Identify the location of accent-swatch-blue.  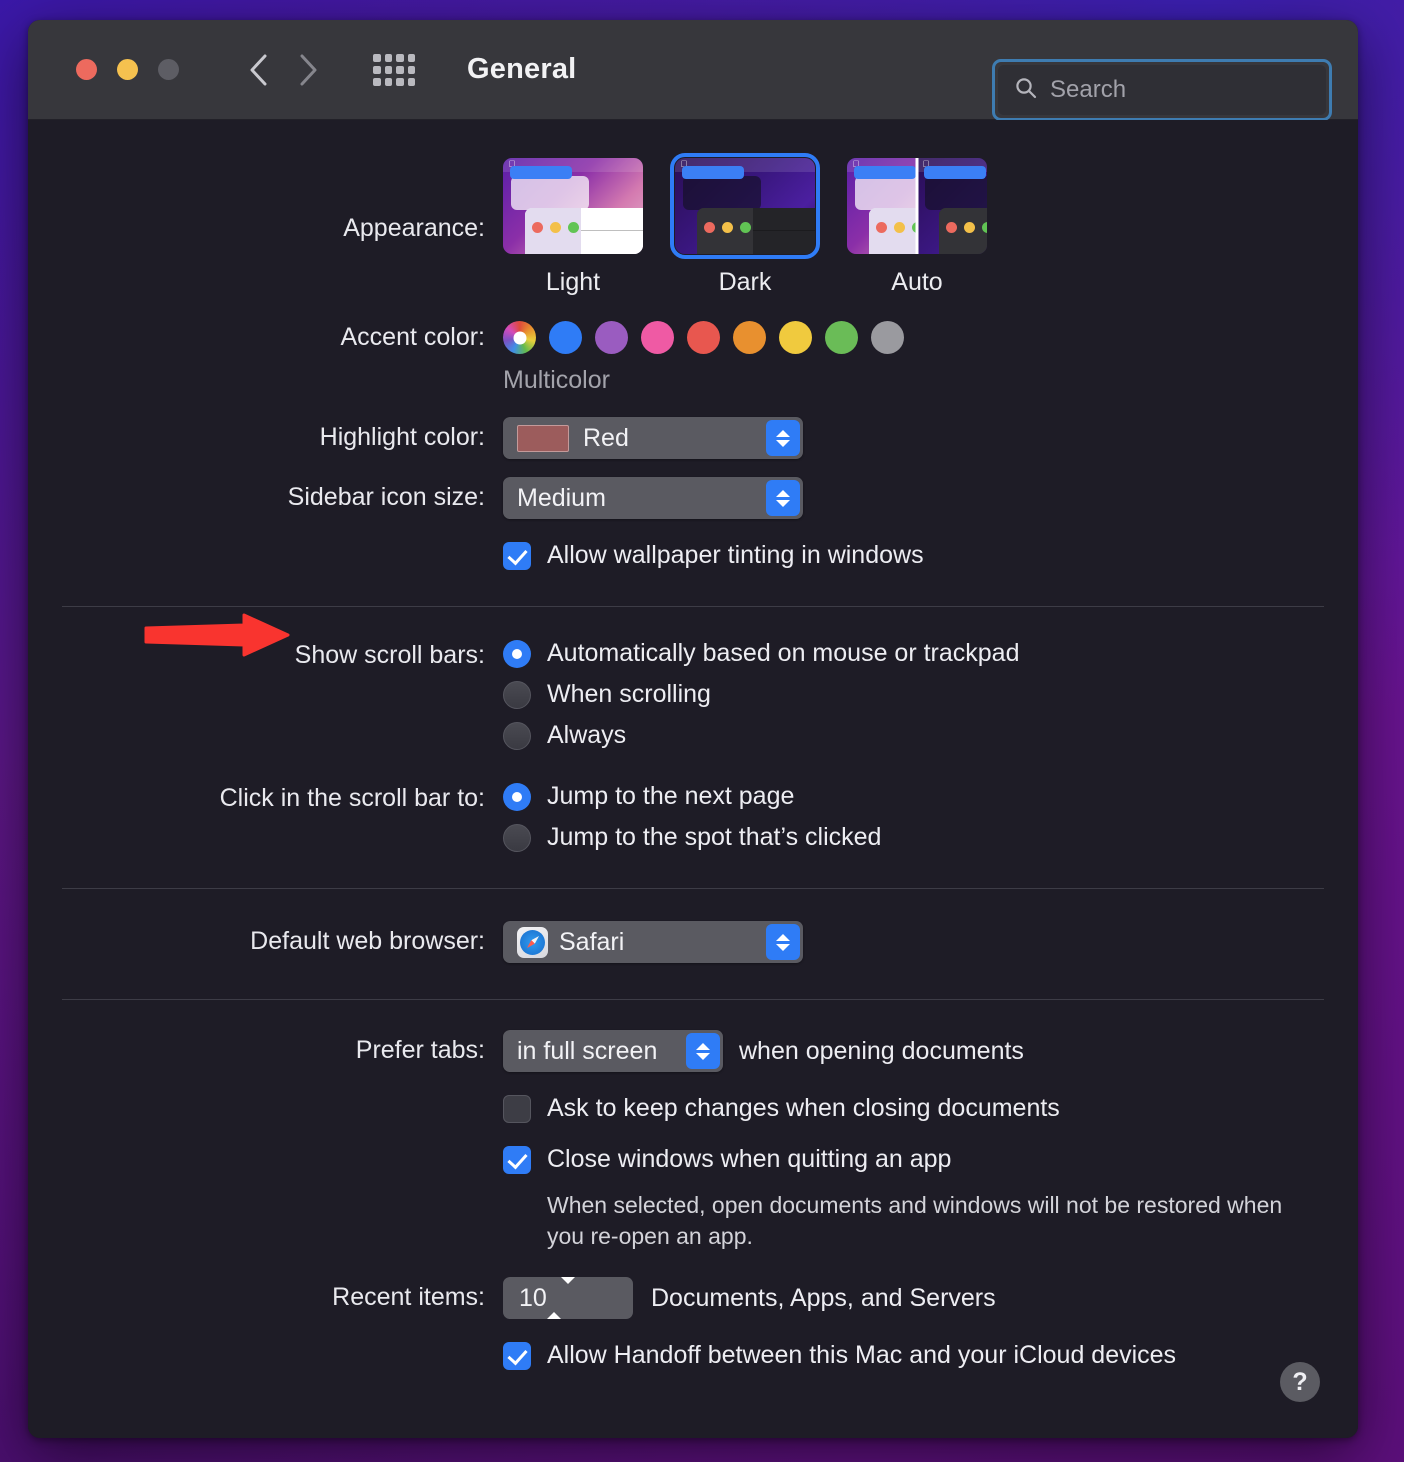
(565, 337).